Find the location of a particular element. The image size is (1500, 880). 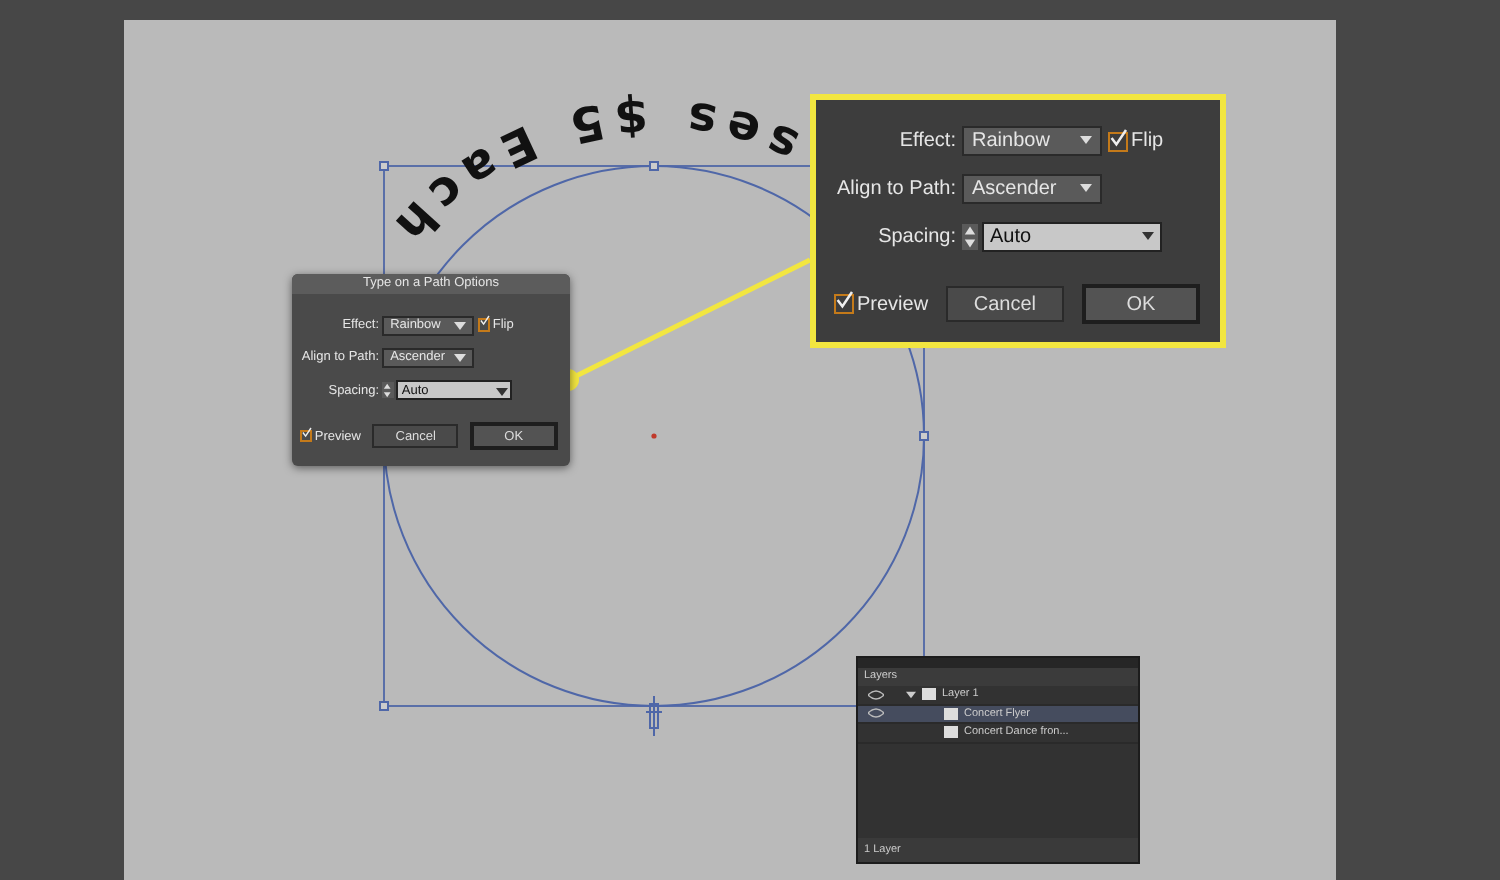

effect-label: Effect: is located at coordinates (926, 141).